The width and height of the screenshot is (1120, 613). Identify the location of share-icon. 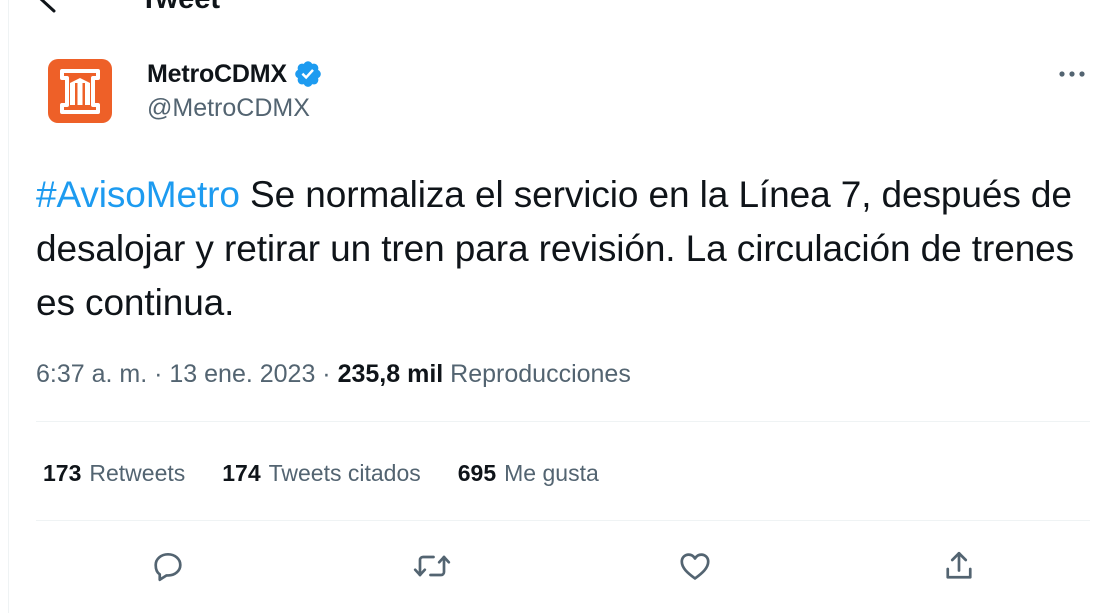
(959, 565).